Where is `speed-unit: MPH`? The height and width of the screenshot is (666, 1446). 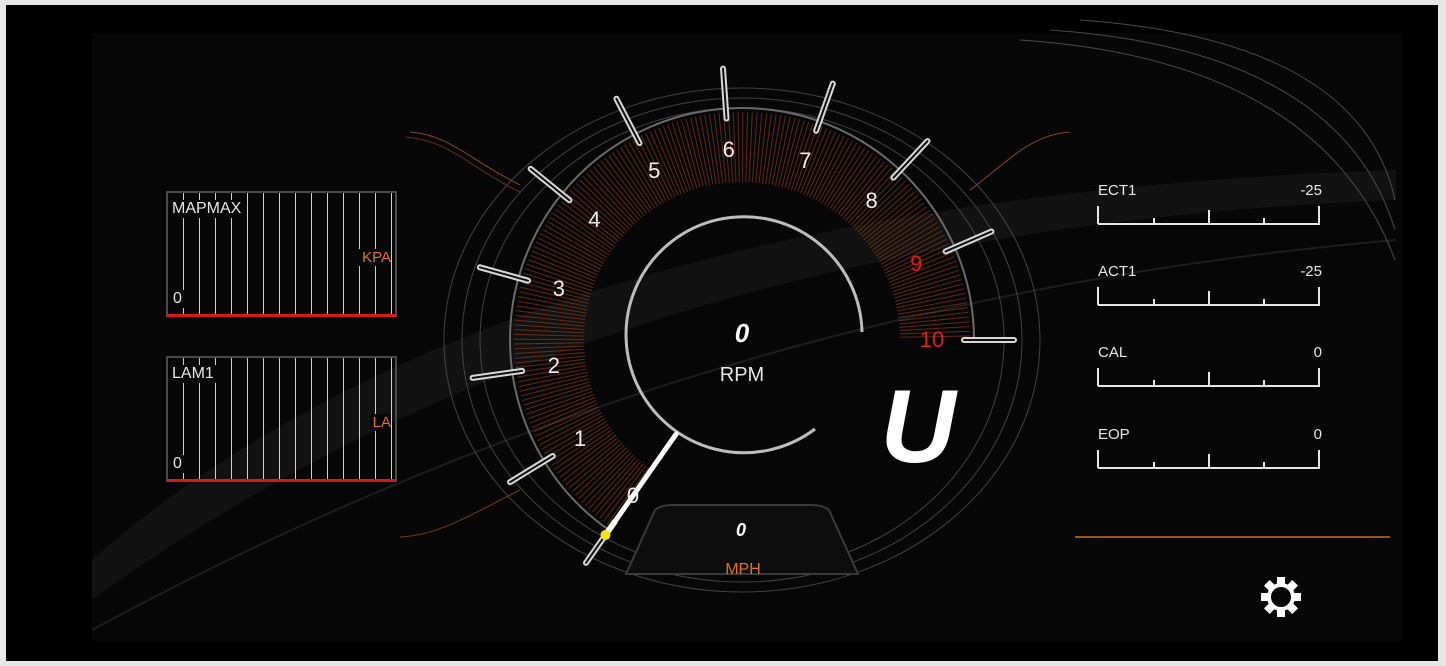 speed-unit: MPH is located at coordinates (743, 569).